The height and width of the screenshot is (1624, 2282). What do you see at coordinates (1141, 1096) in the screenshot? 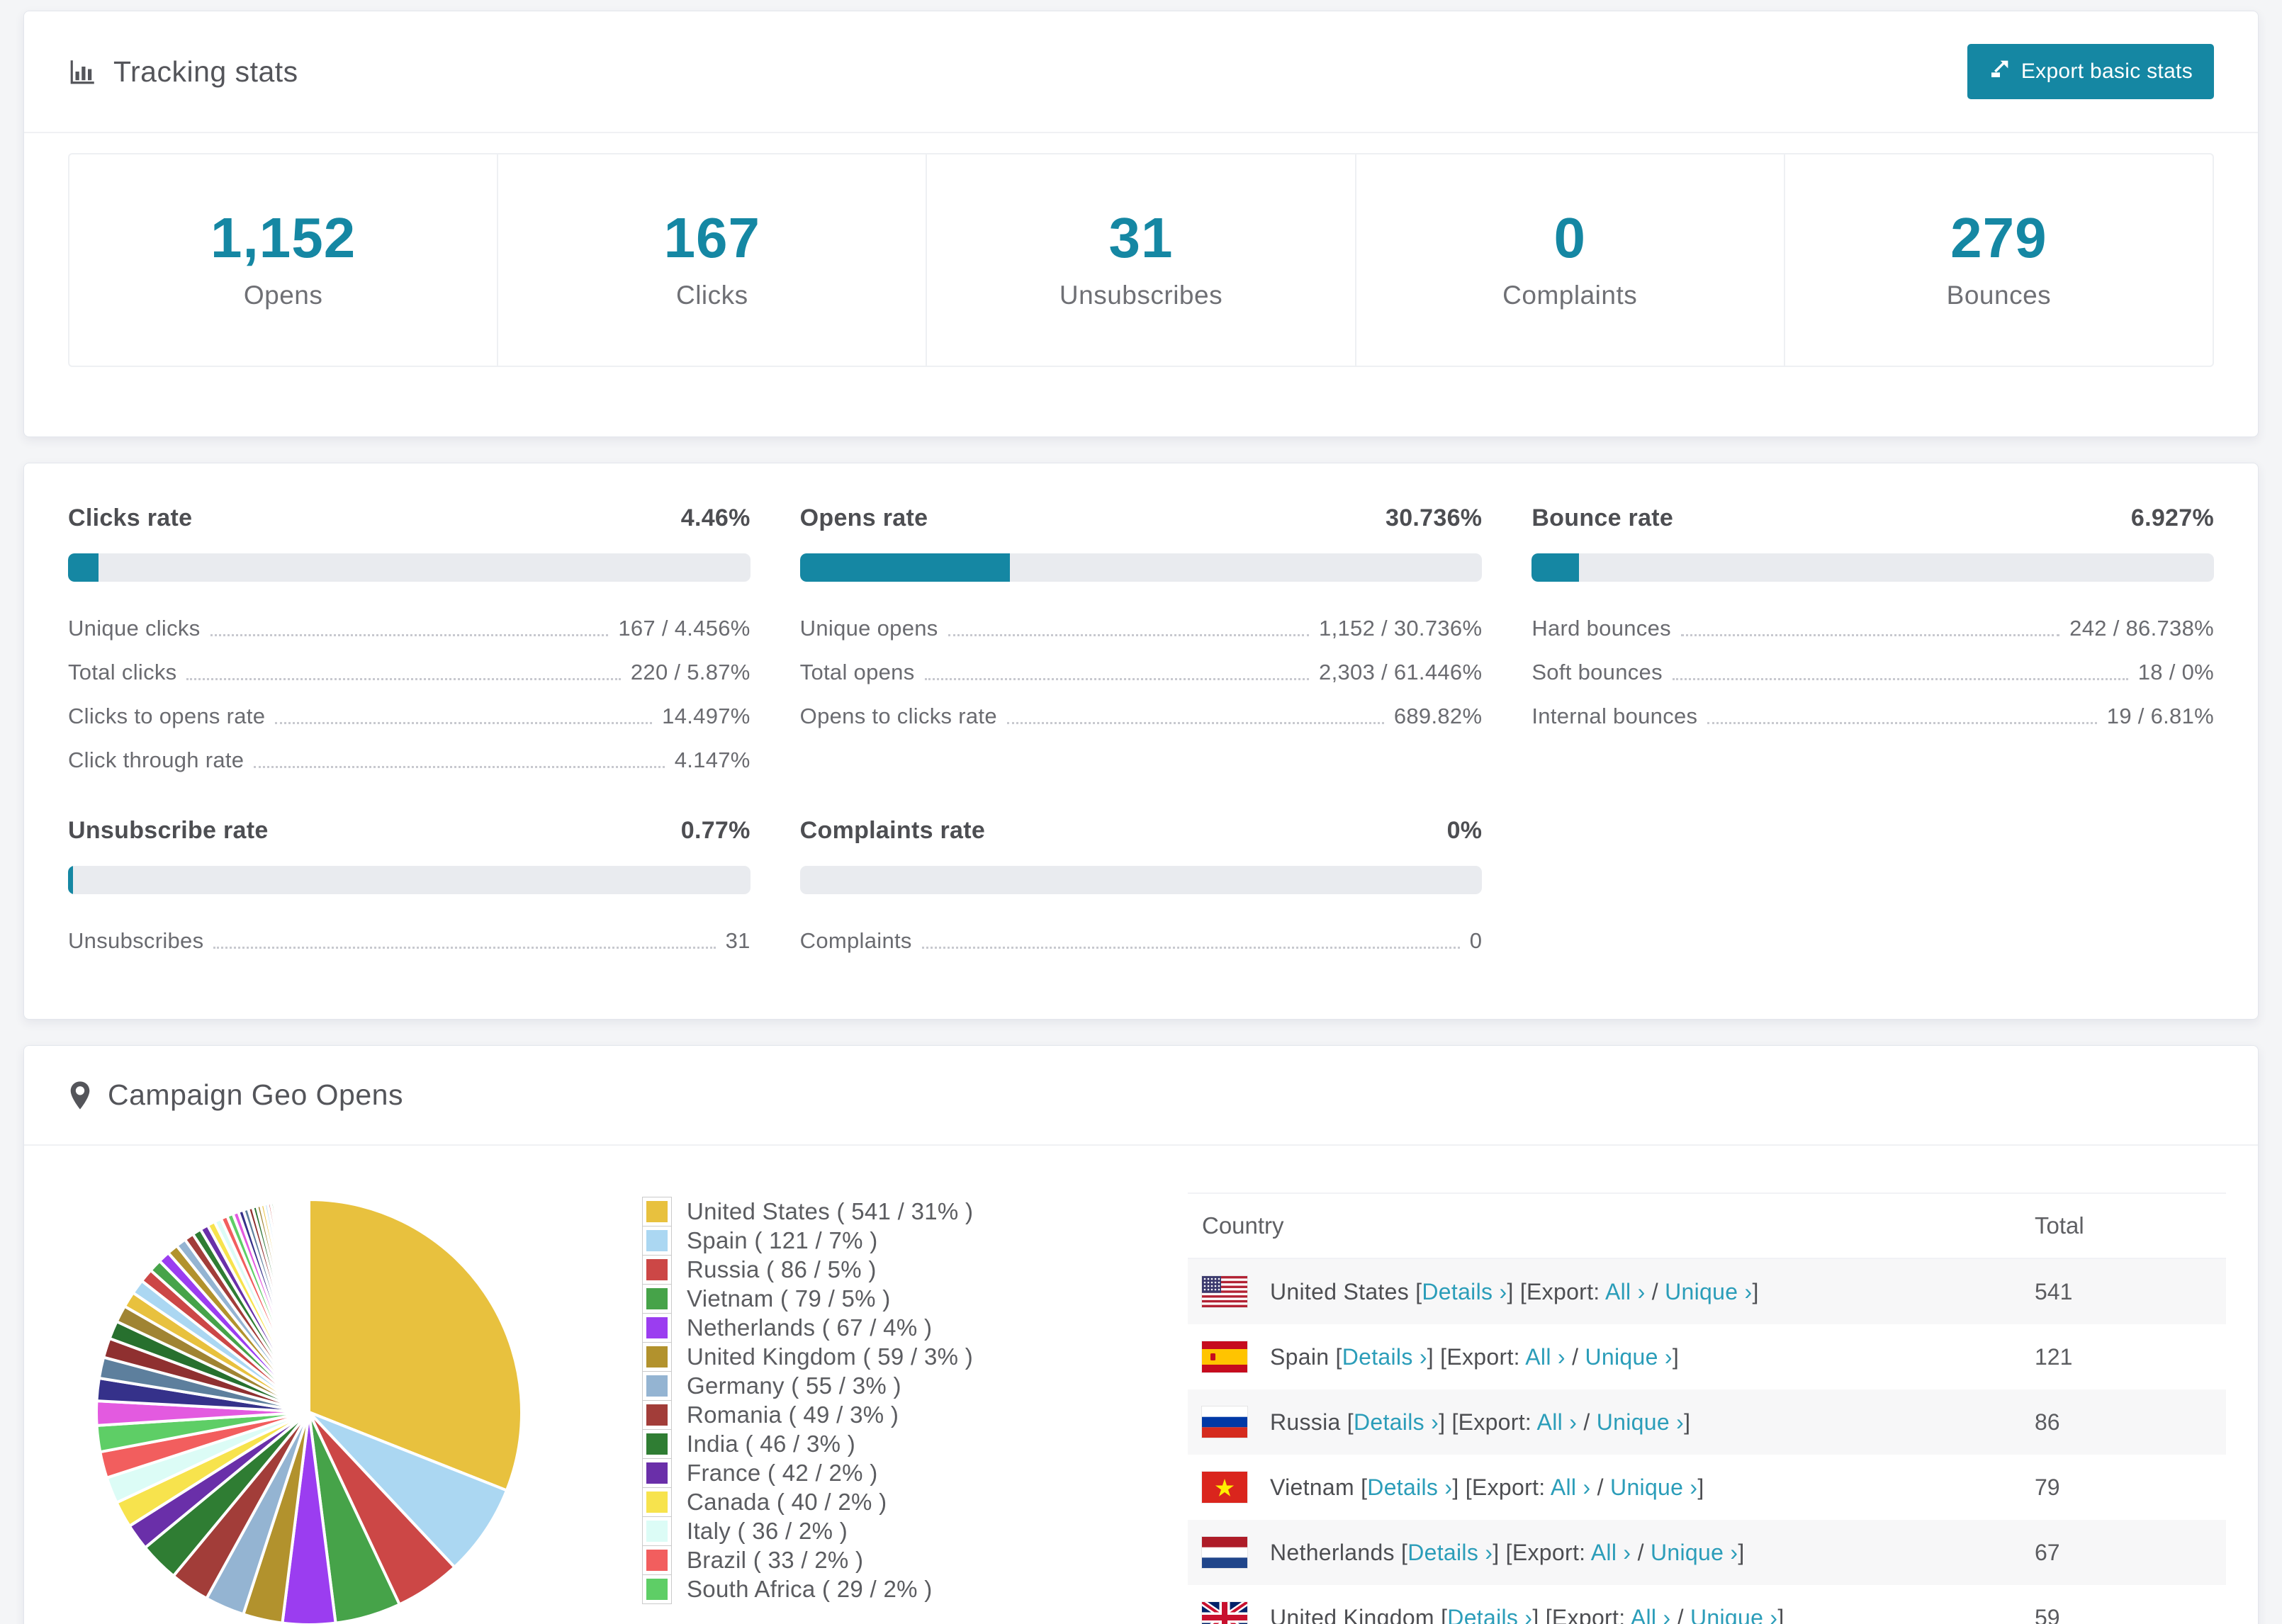
I see `geo-opens-header: Campaign Geo Opens` at bounding box center [1141, 1096].